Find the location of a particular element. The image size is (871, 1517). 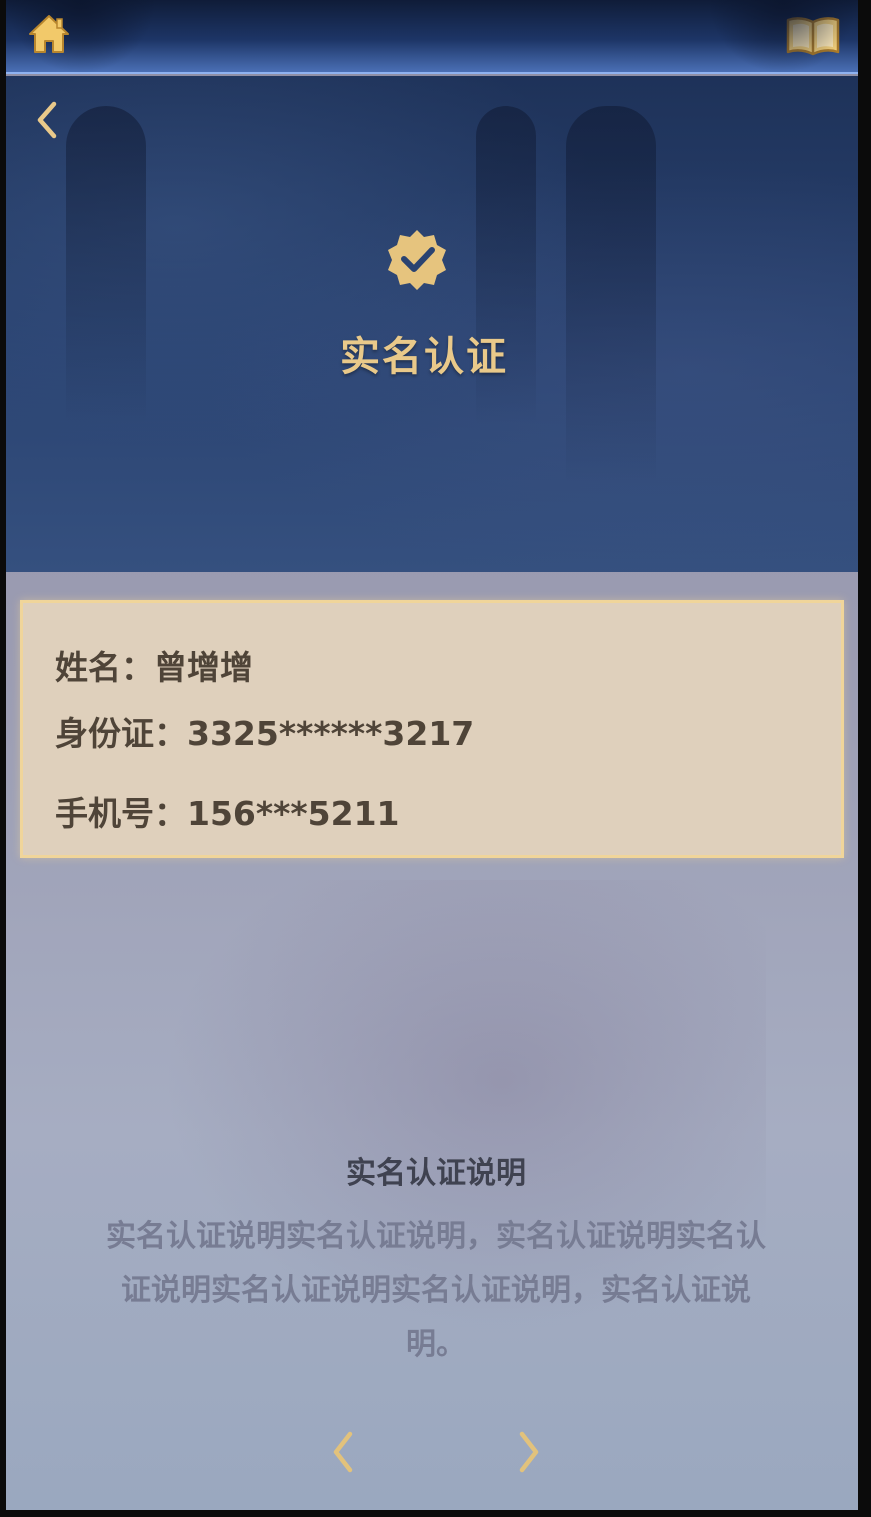

phone-row: 手机号：156***5211 is located at coordinates (227, 811).